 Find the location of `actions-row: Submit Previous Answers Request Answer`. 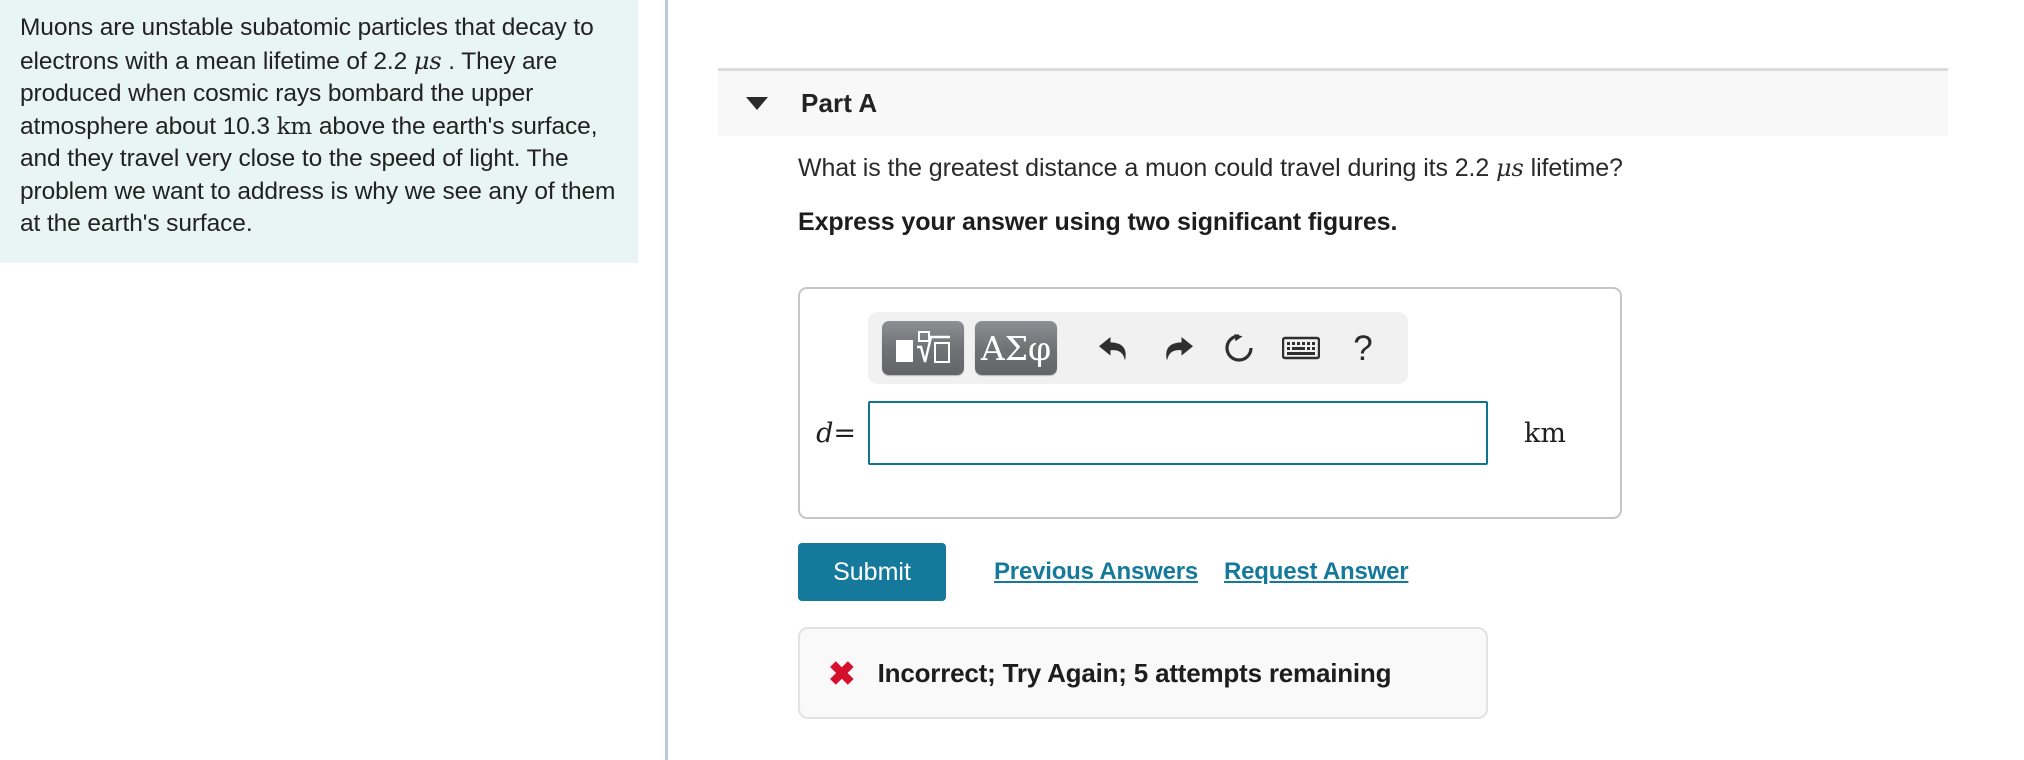

actions-row: Submit Previous Answers Request Answer is located at coordinates (1103, 572).